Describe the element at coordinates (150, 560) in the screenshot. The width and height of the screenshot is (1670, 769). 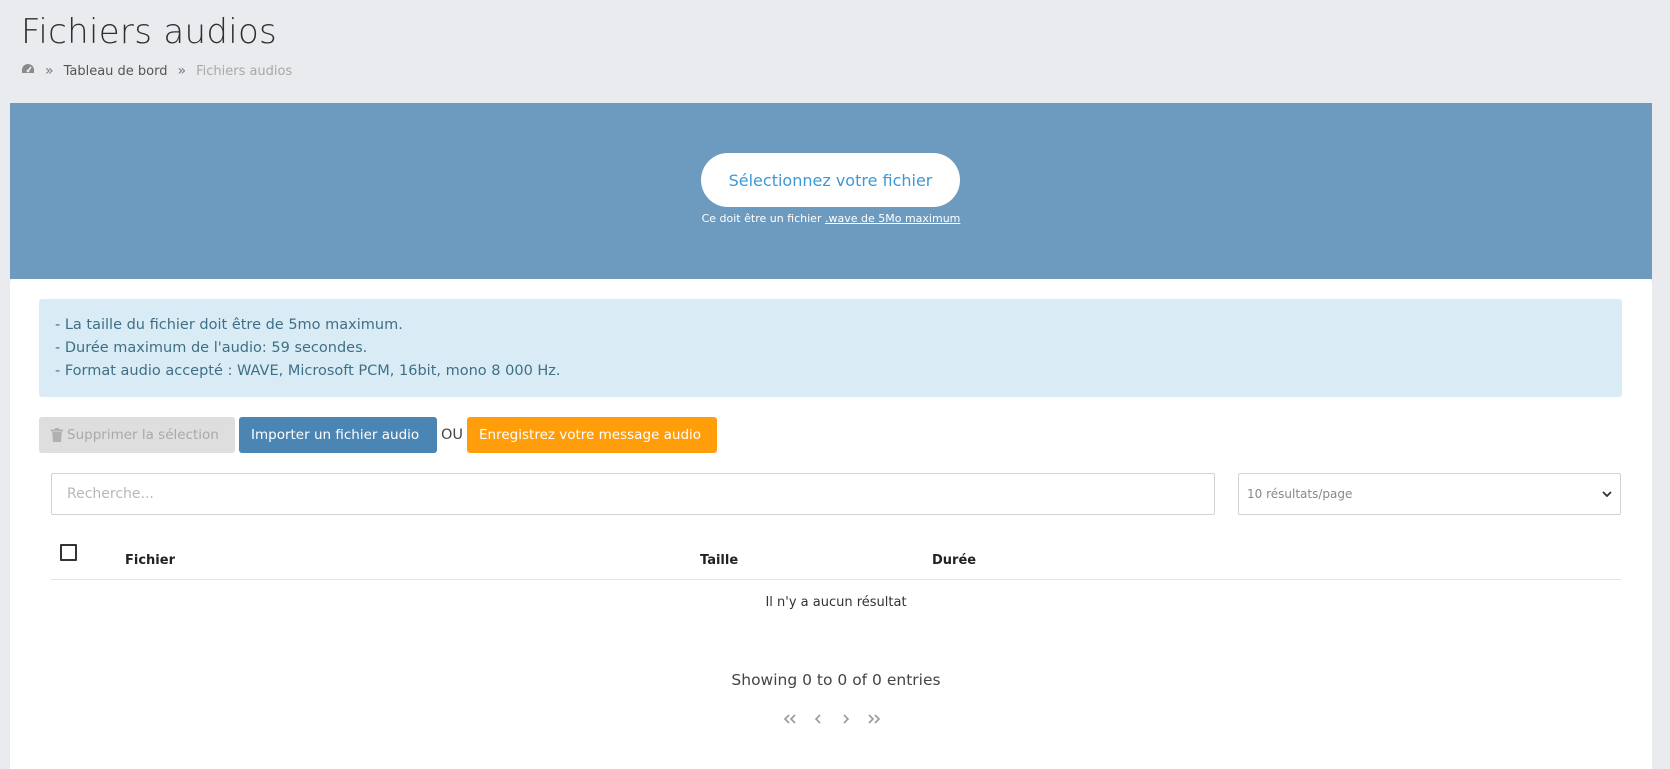
I see `column-header-file: Fichier` at that location.